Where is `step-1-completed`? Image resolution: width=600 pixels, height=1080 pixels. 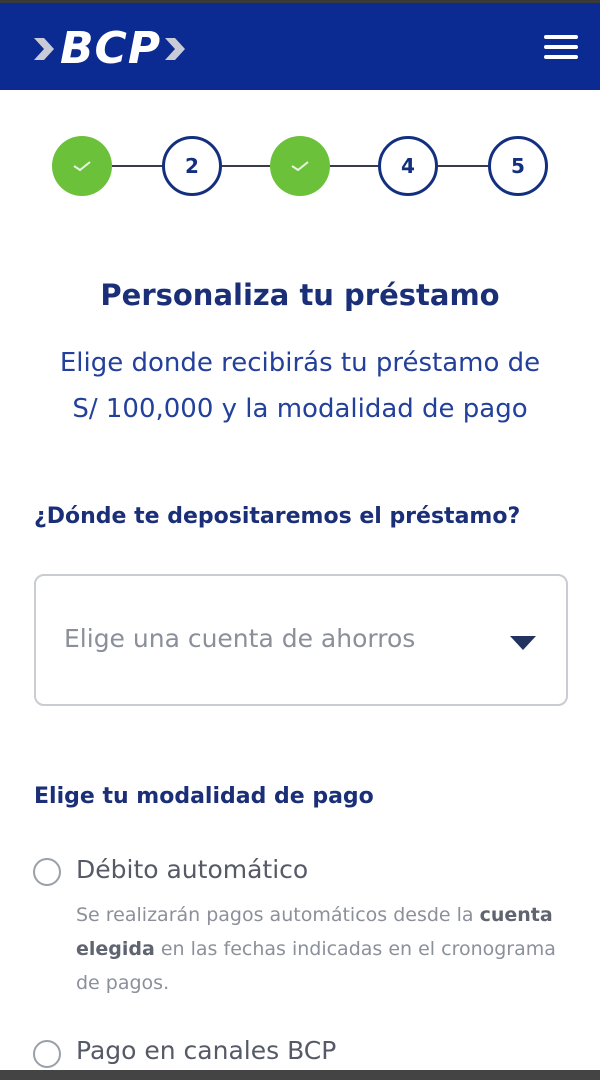 step-1-completed is located at coordinates (82, 166).